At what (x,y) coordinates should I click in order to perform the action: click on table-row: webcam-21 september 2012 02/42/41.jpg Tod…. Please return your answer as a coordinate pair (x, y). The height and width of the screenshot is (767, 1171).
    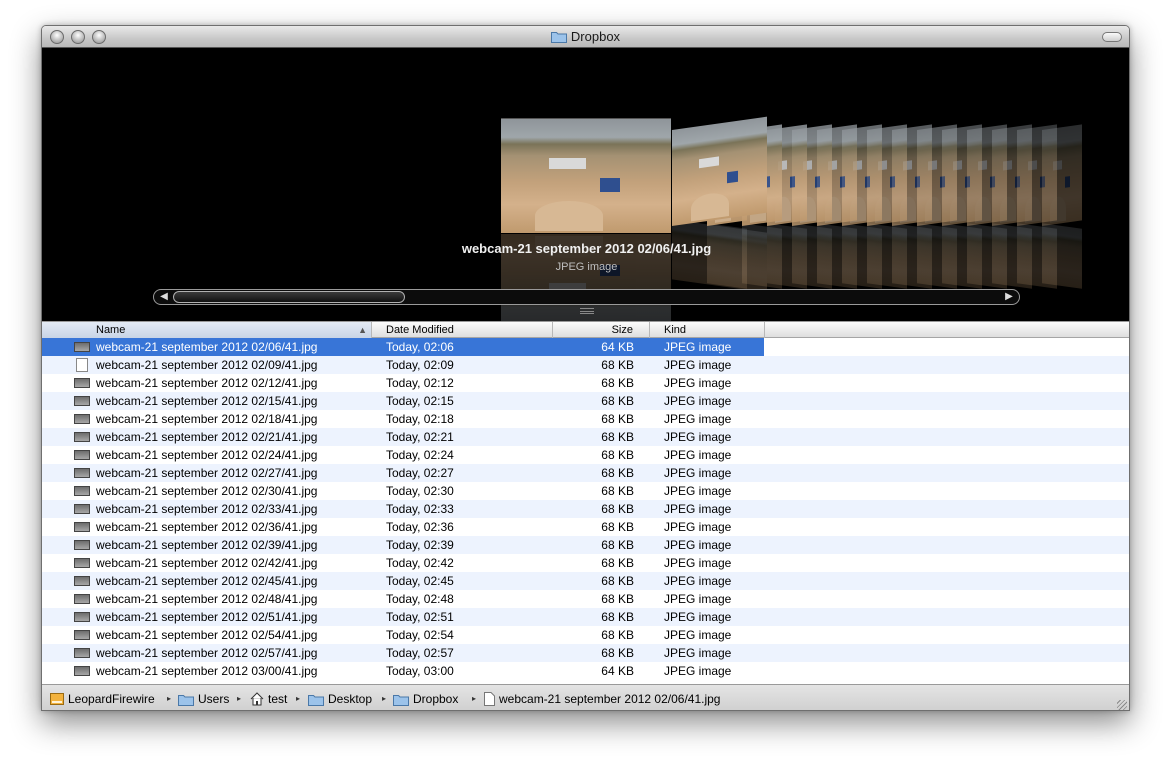
    Looking at the image, I should click on (585, 563).